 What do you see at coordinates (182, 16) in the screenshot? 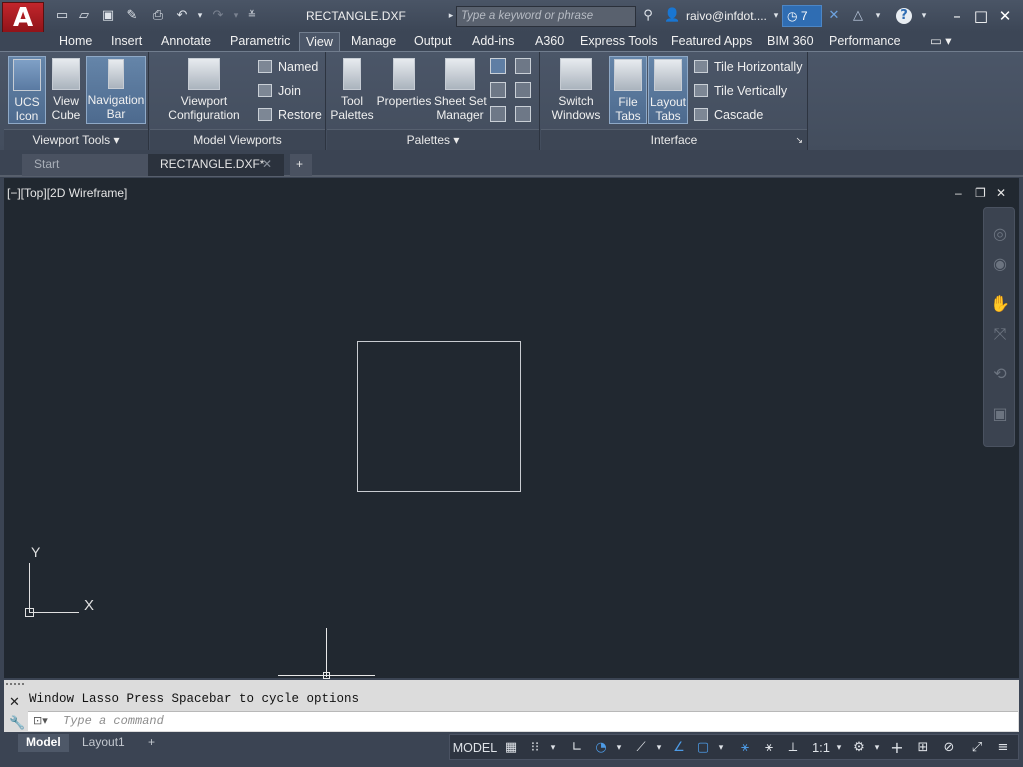
I see `undo-icon: ↶` at bounding box center [182, 16].